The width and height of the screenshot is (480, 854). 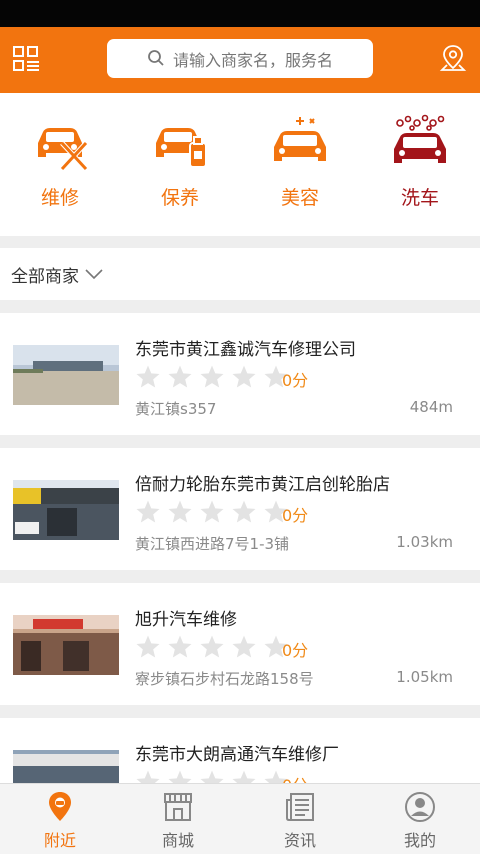 What do you see at coordinates (179, 198) in the screenshot?
I see `category-label: 保养` at bounding box center [179, 198].